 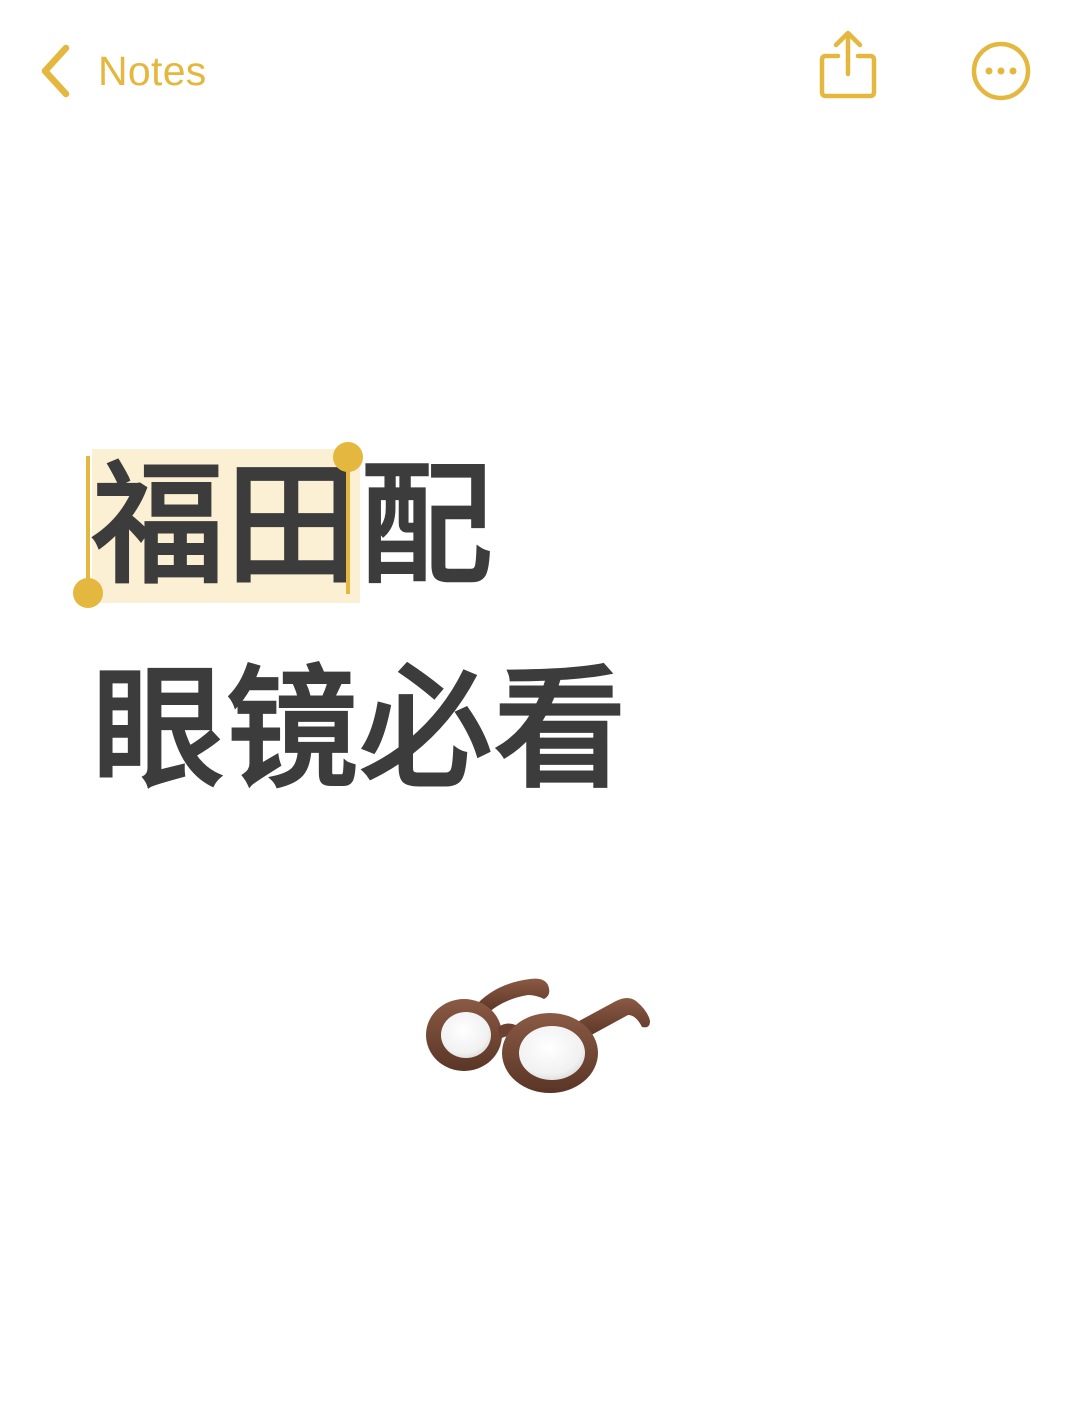 I want to click on selection-start-handle, so click(x=88, y=593).